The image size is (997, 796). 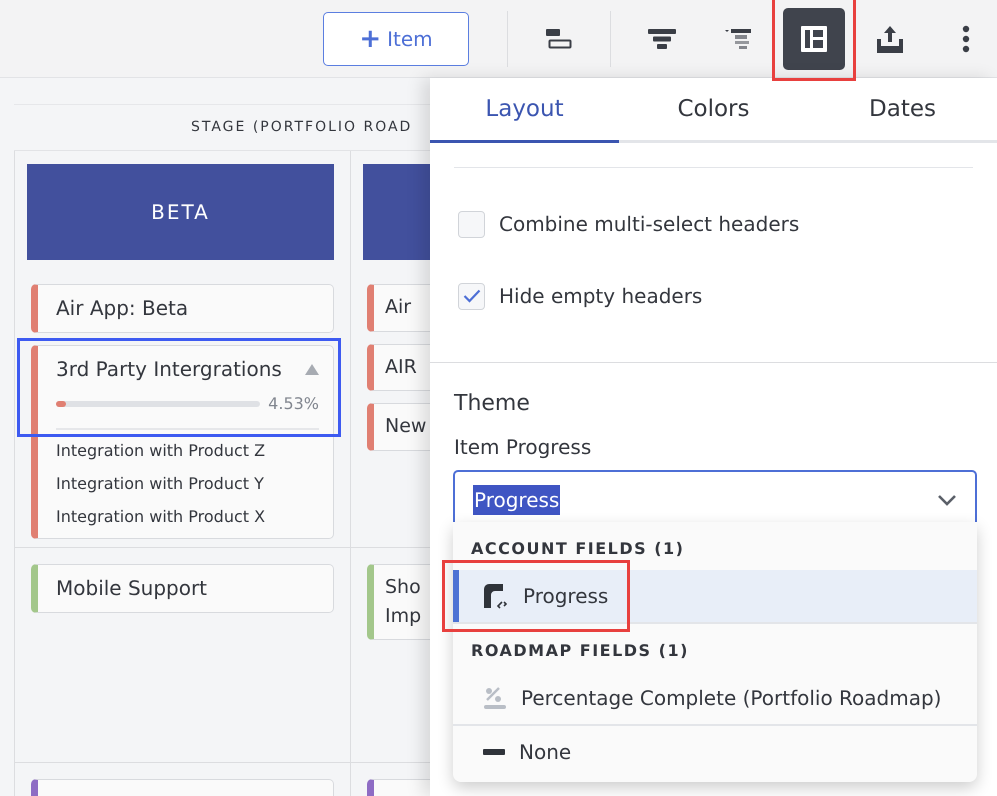 What do you see at coordinates (902, 110) in the screenshot?
I see `panel-tab: Dates` at bounding box center [902, 110].